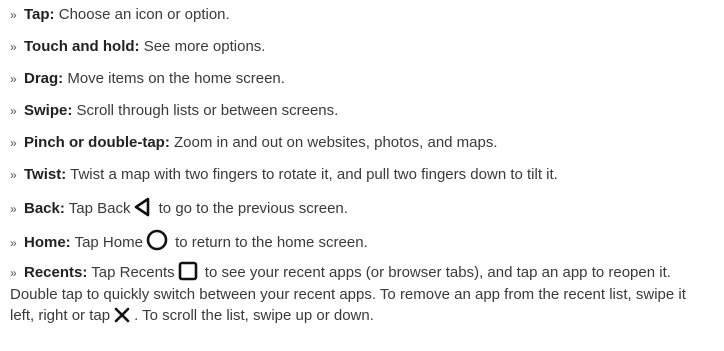 This screenshot has height=351, width=724. What do you see at coordinates (362, 15) in the screenshot?
I see `list-item-tap: » Tap: Choose an icon or option.` at bounding box center [362, 15].